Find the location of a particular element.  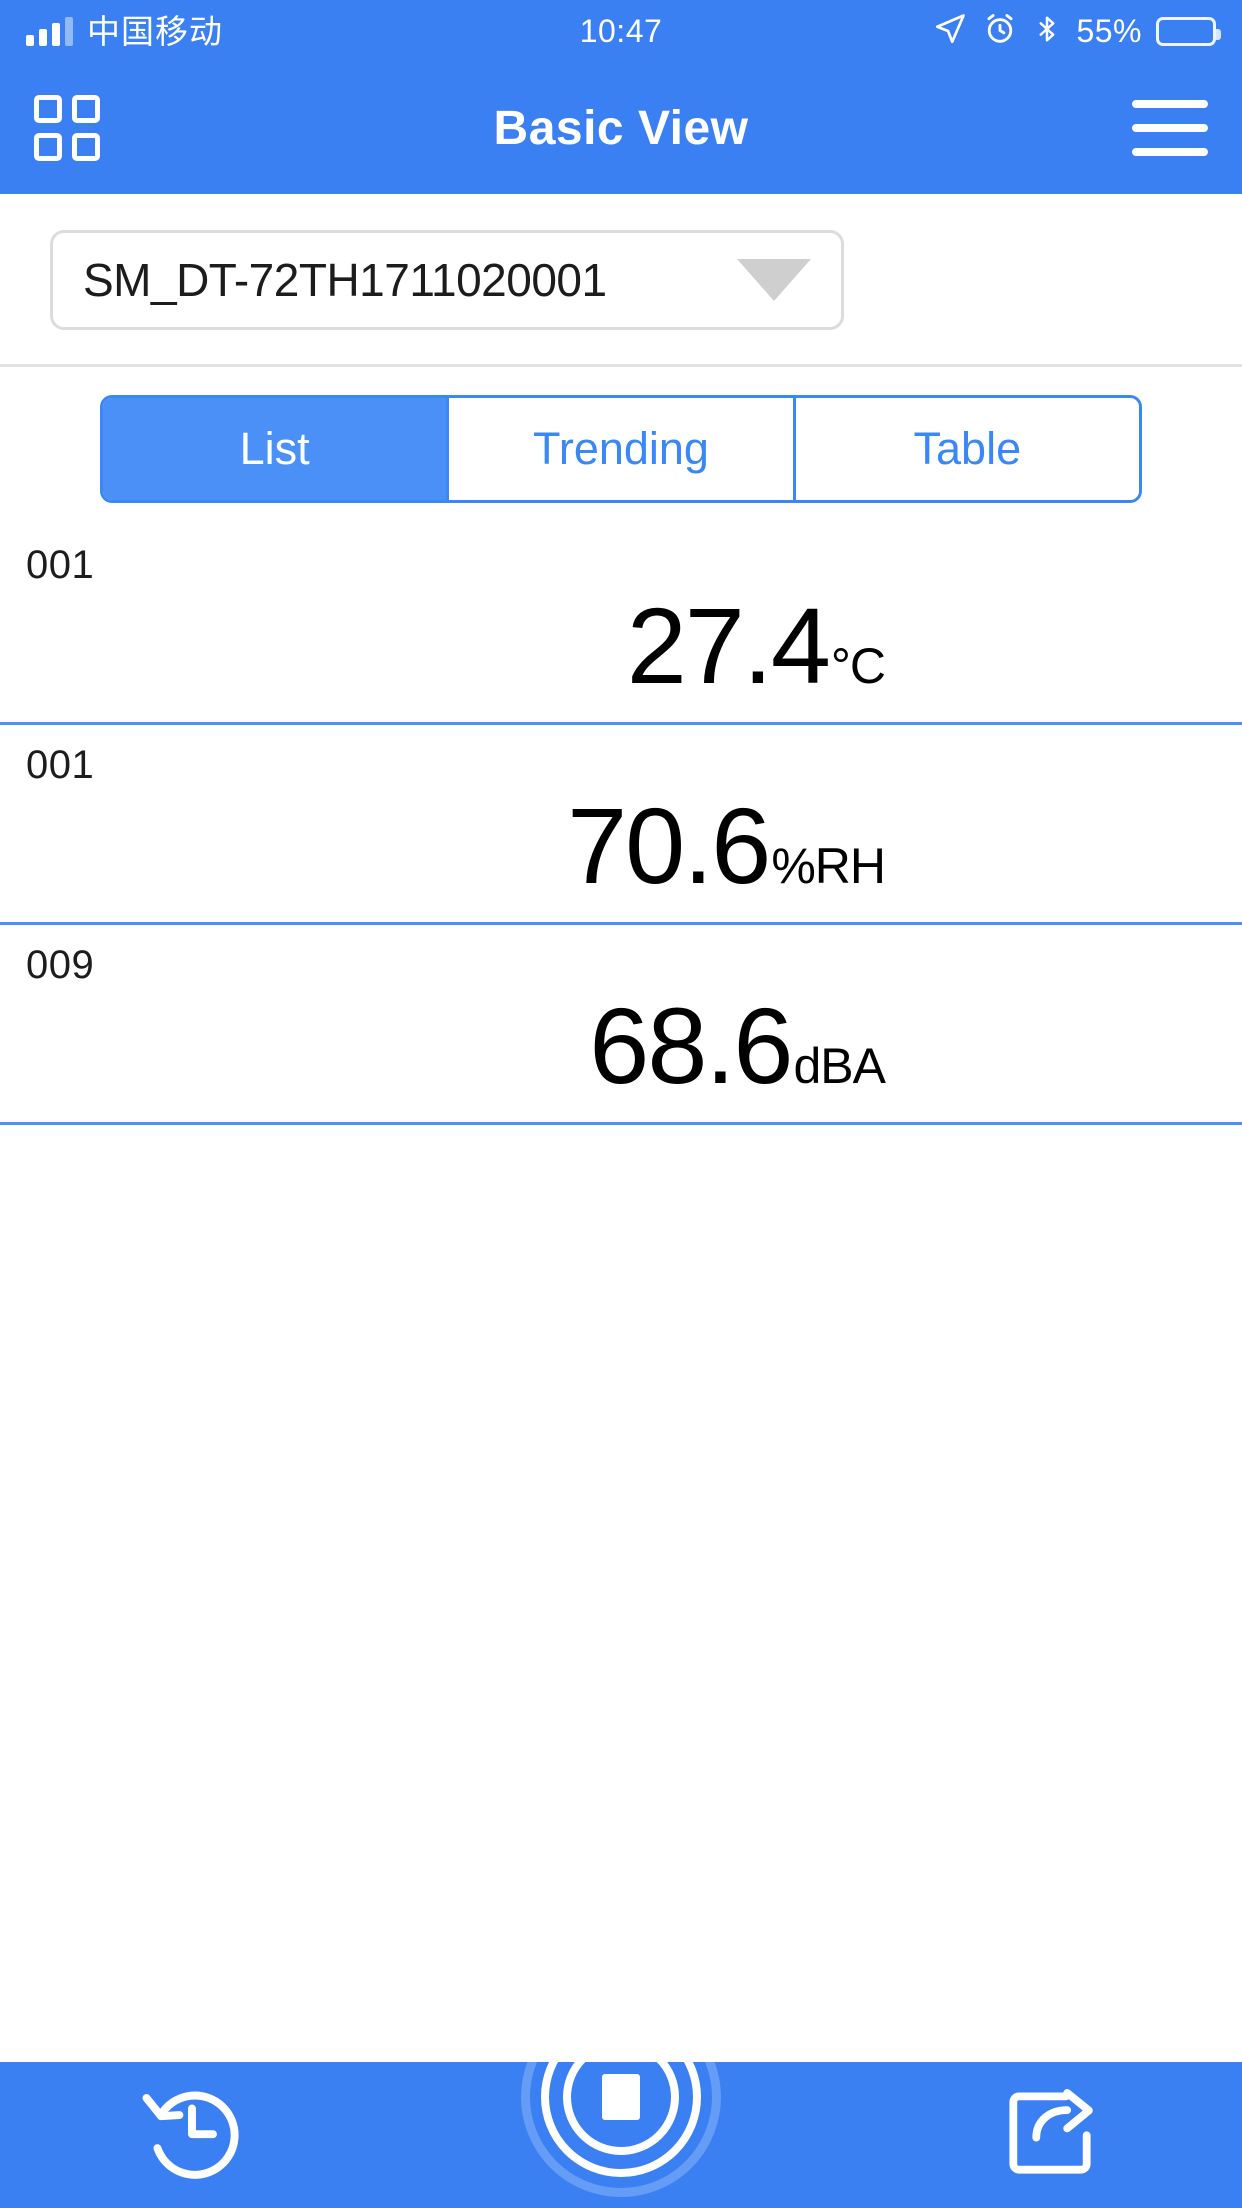

reading-value-group: 27.4 °C is located at coordinates (756, 645).